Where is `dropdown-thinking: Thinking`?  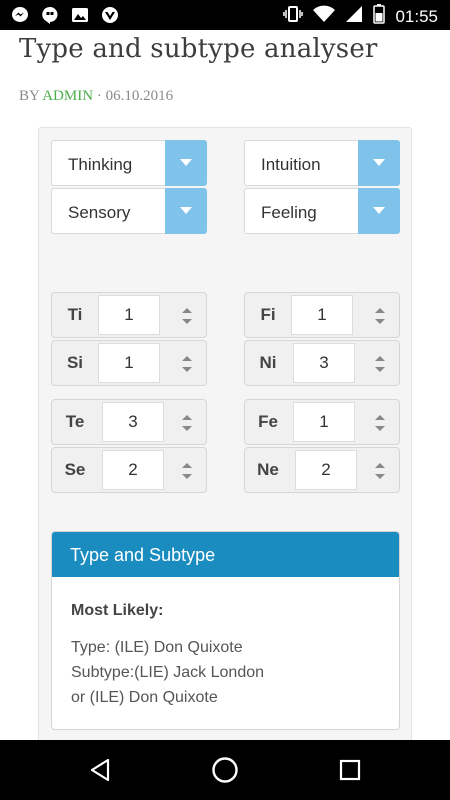 dropdown-thinking: Thinking is located at coordinates (129, 163).